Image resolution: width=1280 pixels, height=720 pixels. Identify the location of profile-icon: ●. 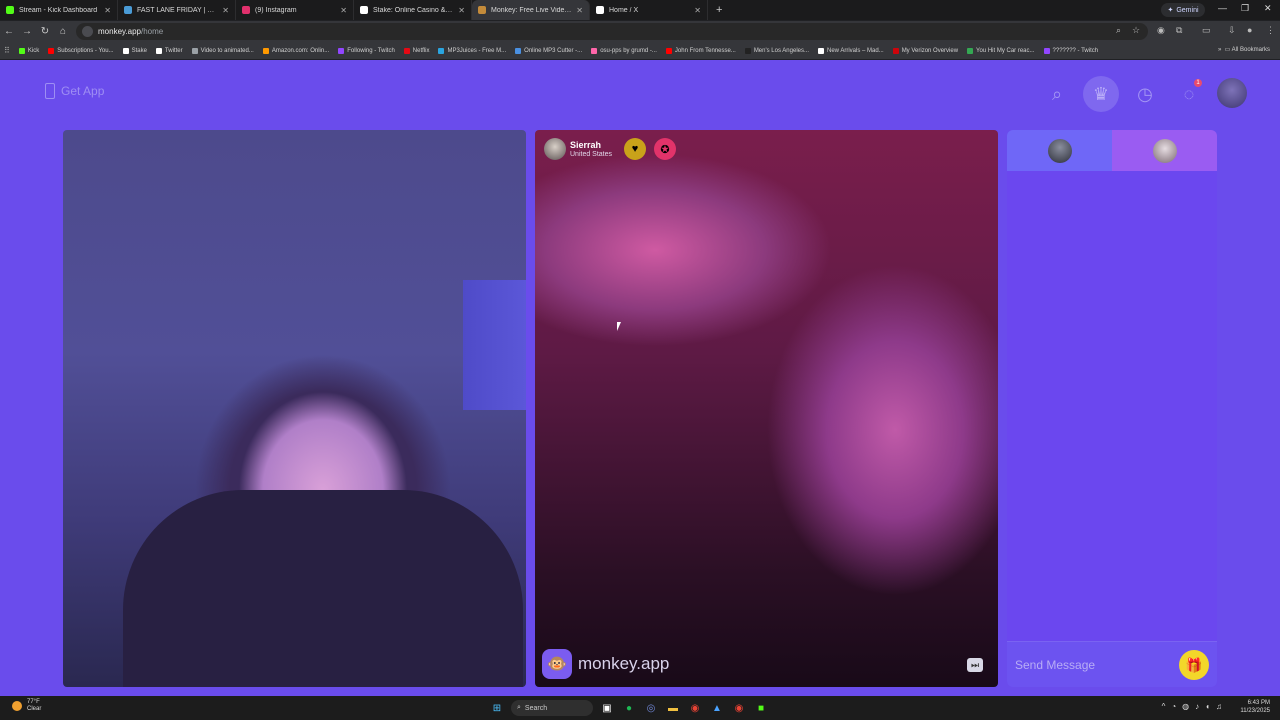
(1249, 30).